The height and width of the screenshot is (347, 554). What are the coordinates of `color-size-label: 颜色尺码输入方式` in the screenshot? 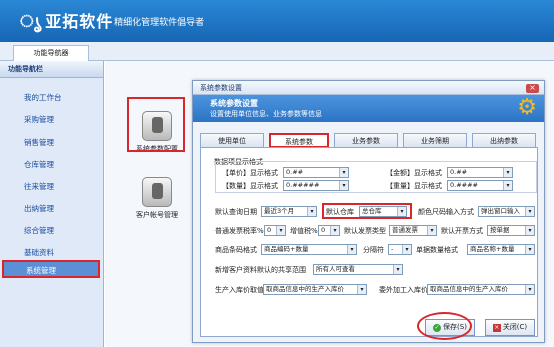 It's located at (446, 212).